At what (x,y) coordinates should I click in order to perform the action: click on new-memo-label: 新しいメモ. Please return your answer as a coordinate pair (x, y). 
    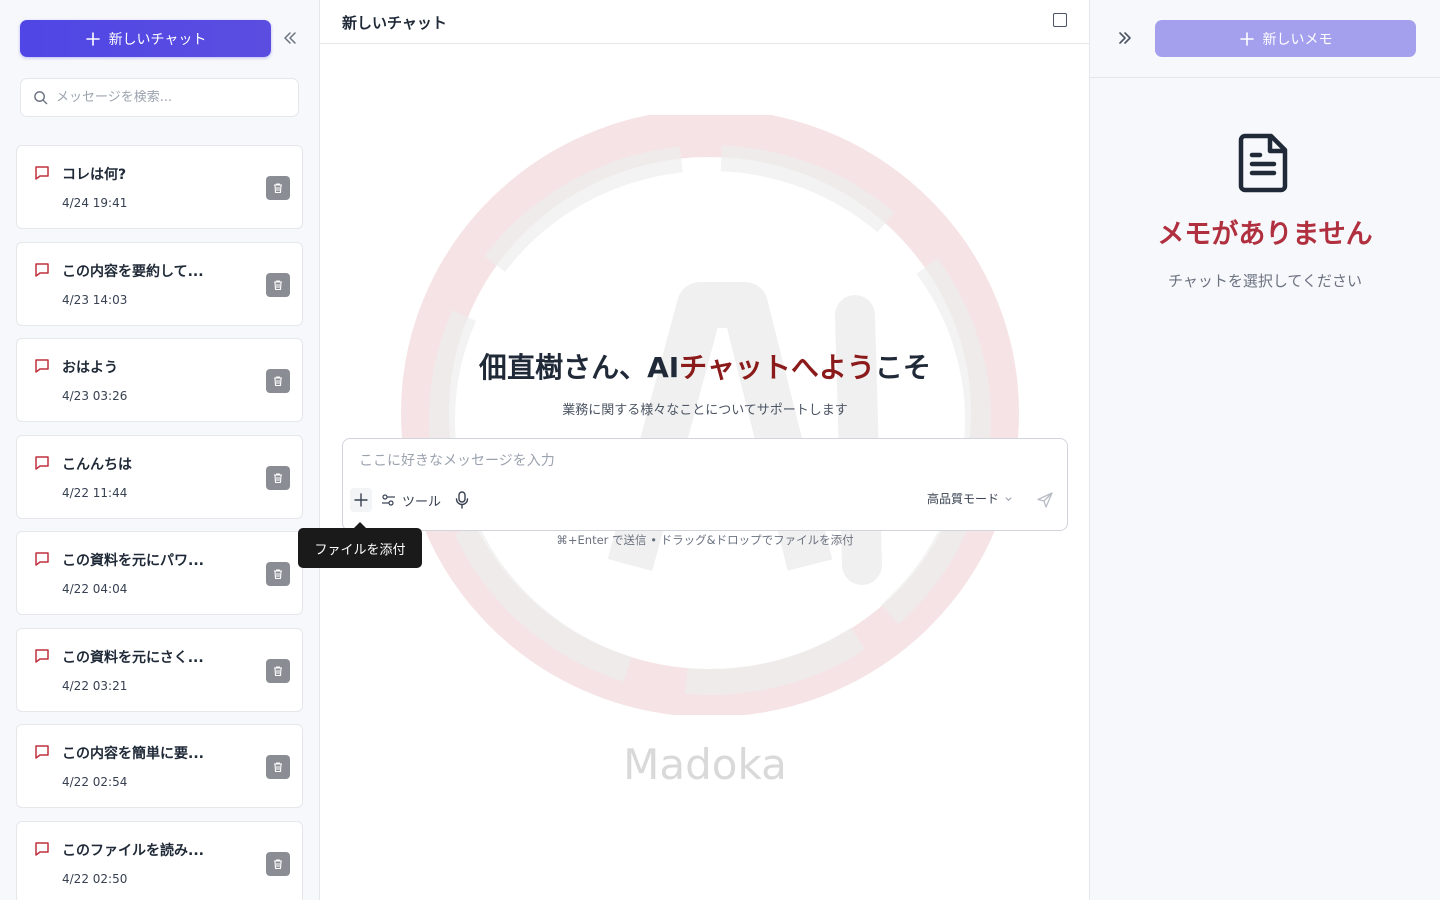
    Looking at the image, I should click on (1297, 39).